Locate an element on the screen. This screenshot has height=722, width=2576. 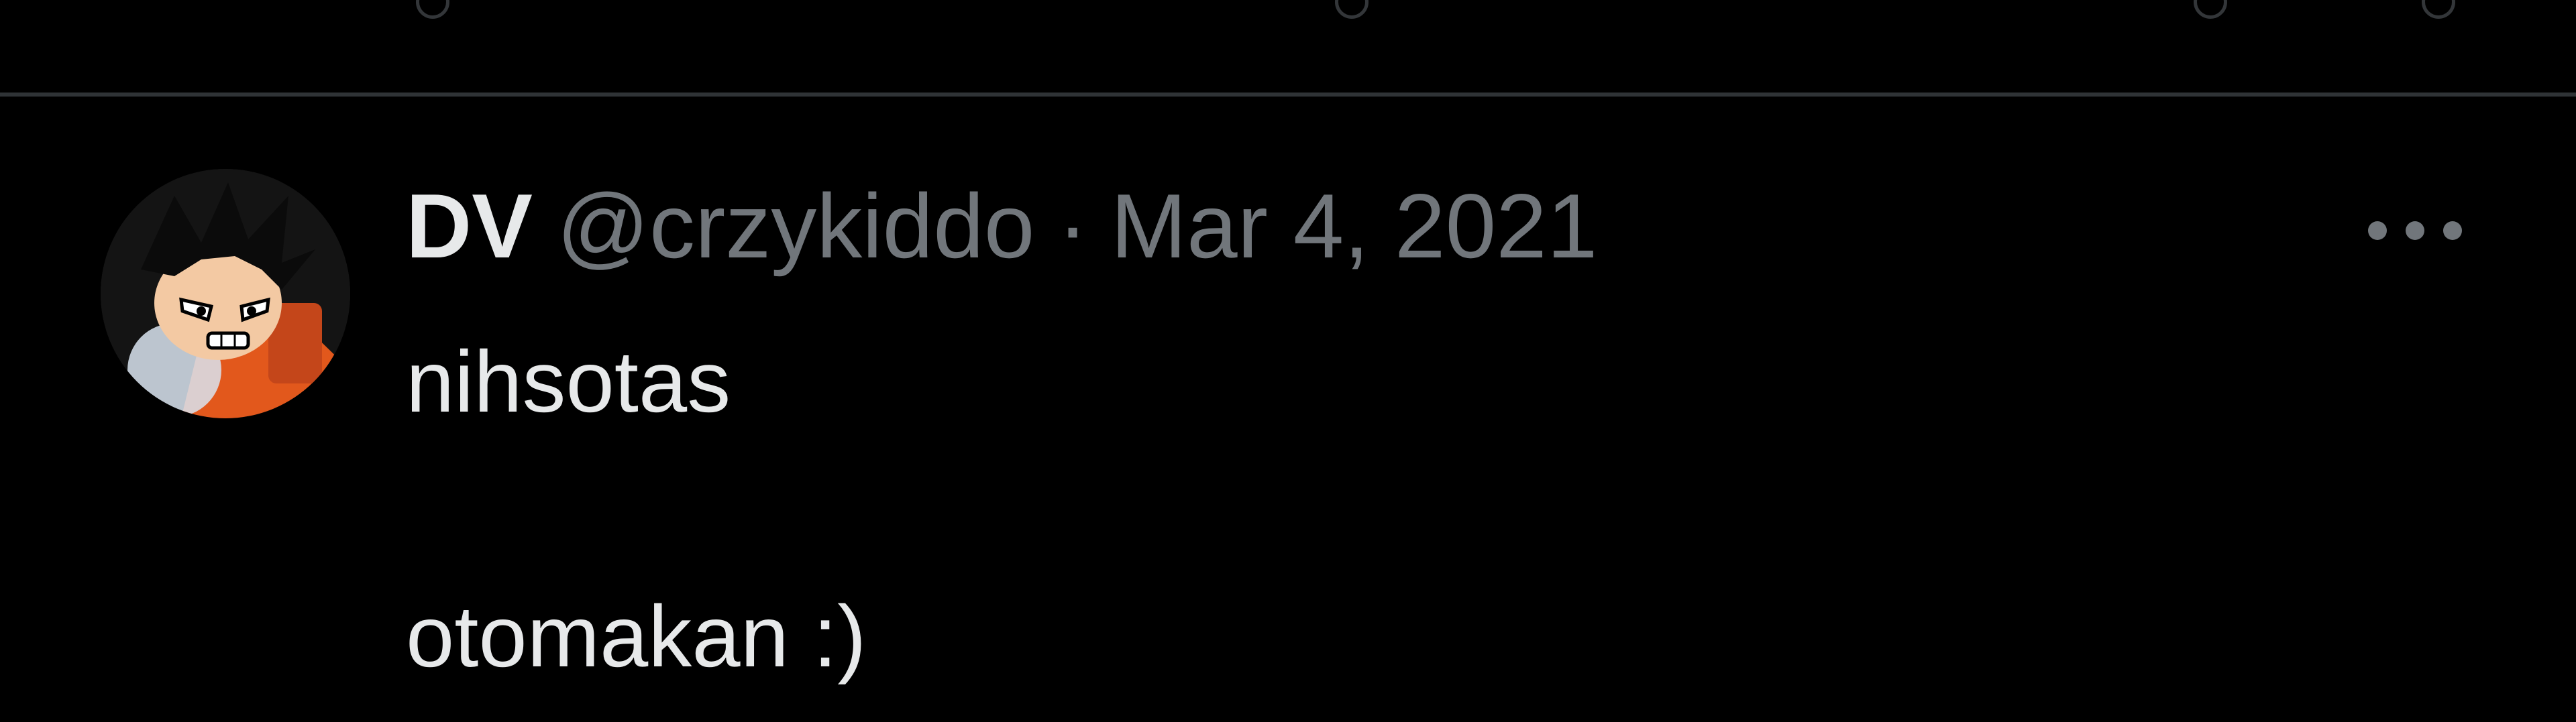
user-handle: @crzykiddo is located at coordinates (795, 226).